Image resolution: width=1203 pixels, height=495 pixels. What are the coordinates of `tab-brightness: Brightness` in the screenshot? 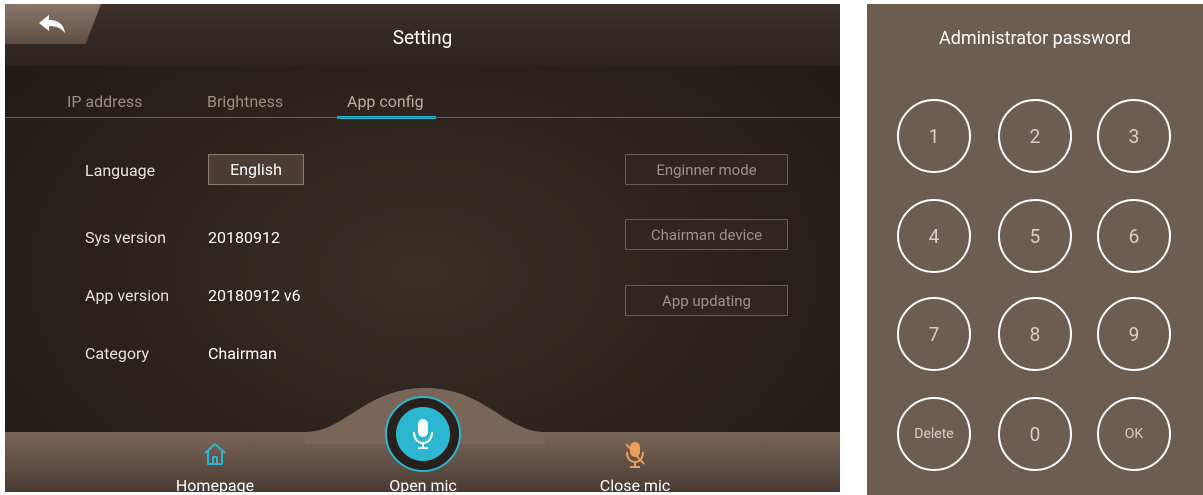 It's located at (245, 101).